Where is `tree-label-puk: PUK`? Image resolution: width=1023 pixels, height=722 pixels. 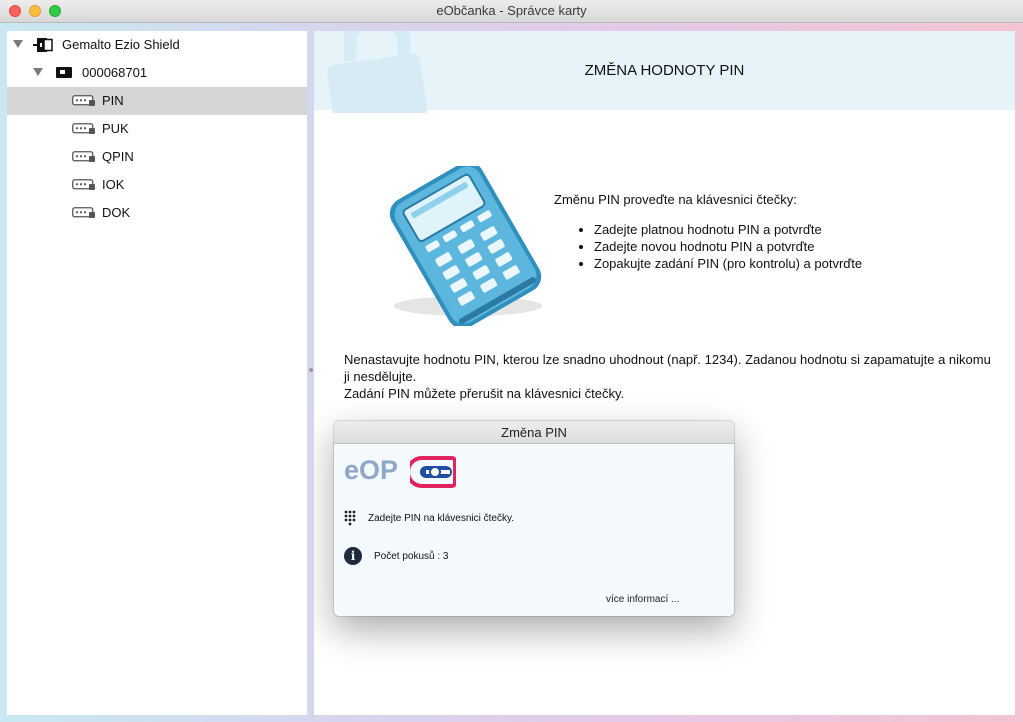
tree-label-puk: PUK is located at coordinates (115, 128).